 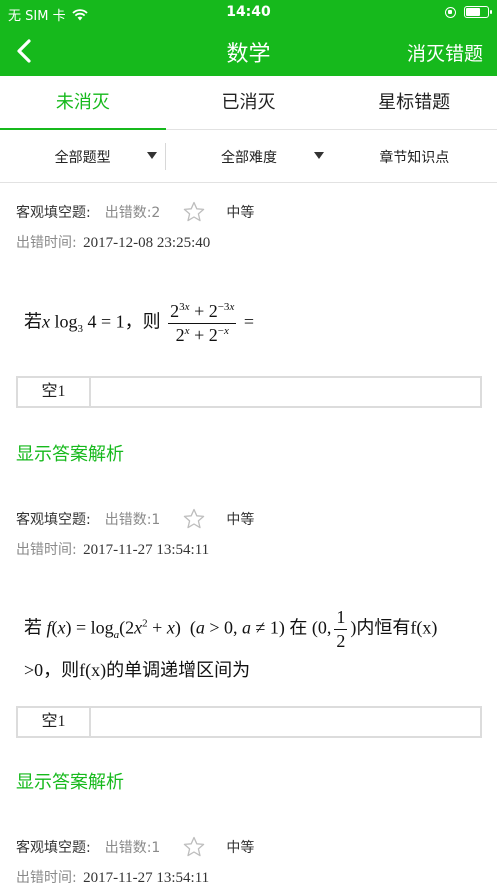 I want to click on filter-bar: 全部题型 全部难度 章节知识点, so click(x=248, y=157).